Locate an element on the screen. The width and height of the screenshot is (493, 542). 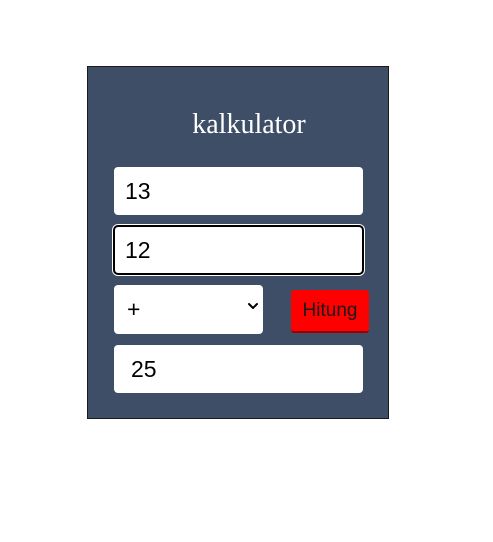
page-title: kalkulator is located at coordinates (249, 124).